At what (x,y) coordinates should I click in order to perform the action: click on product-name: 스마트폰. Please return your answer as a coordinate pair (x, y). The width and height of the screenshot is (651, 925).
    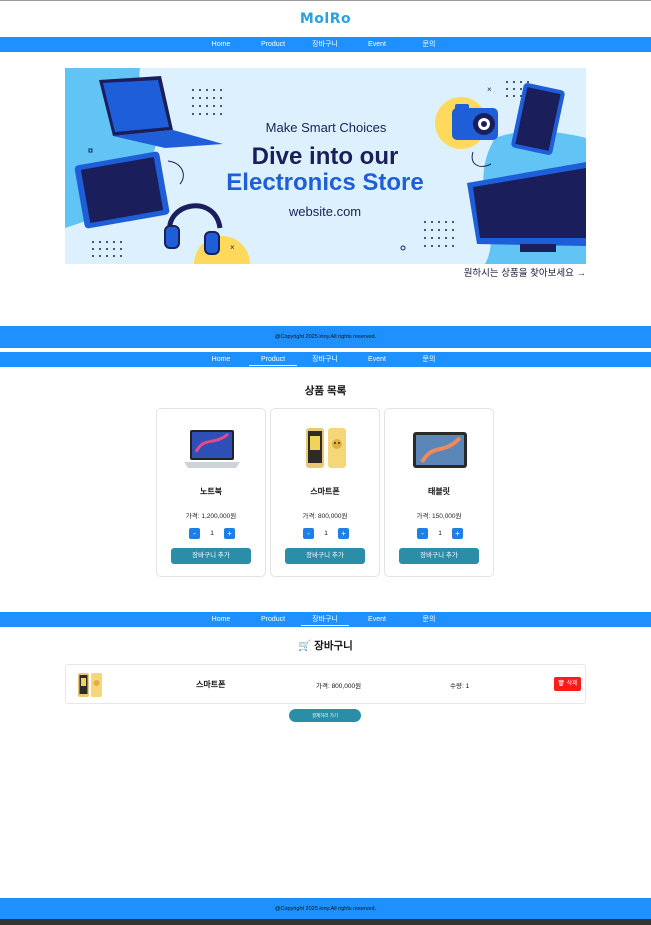
    Looking at the image, I should click on (325, 491).